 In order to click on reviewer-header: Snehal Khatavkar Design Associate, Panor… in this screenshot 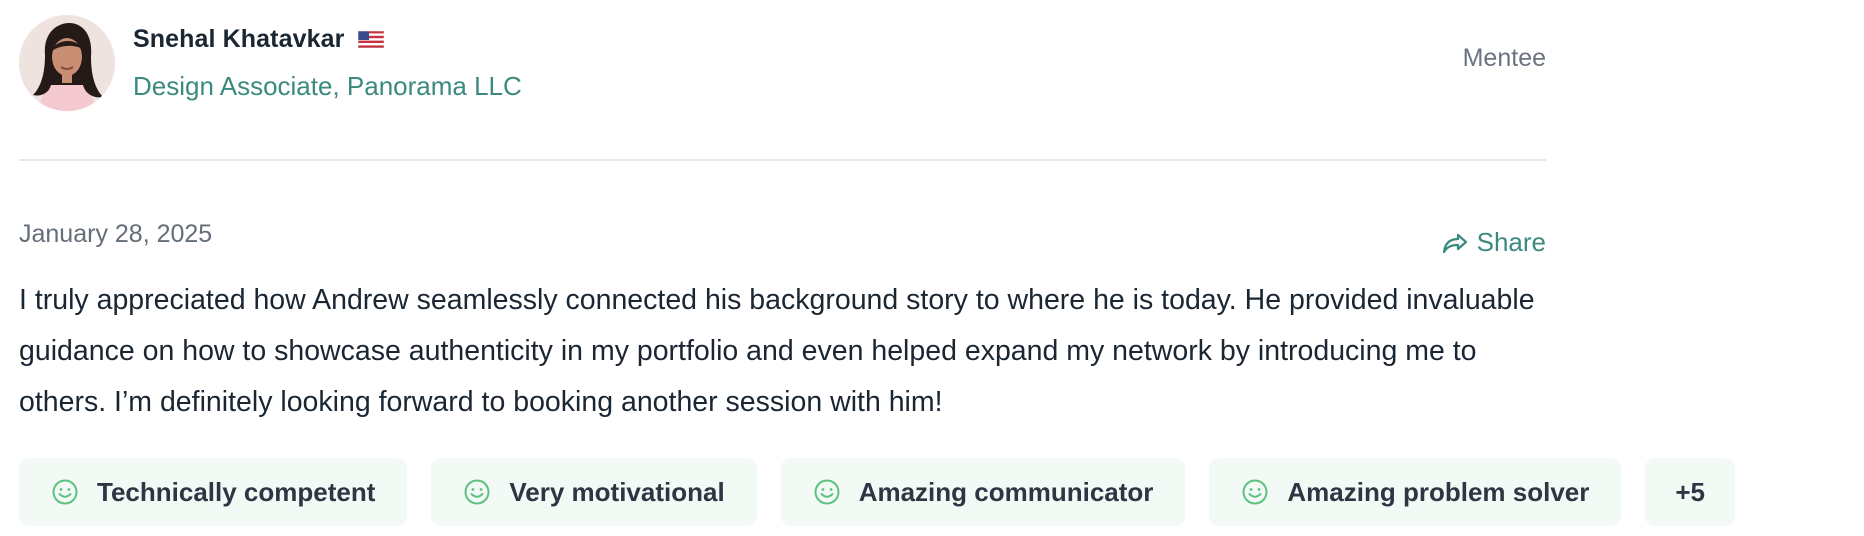, I will do `click(782, 63)`.